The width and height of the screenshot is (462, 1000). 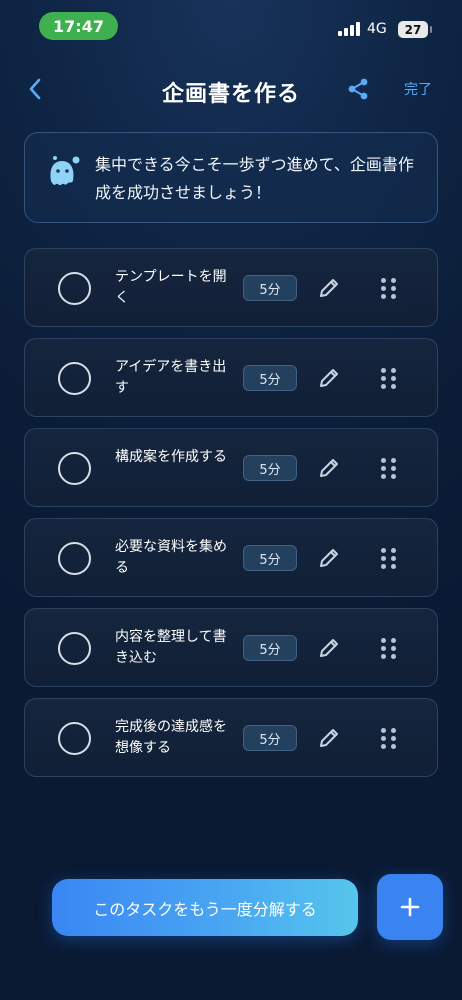 I want to click on task-item: 内容を整理して書き込む 5分, so click(x=231, y=647).